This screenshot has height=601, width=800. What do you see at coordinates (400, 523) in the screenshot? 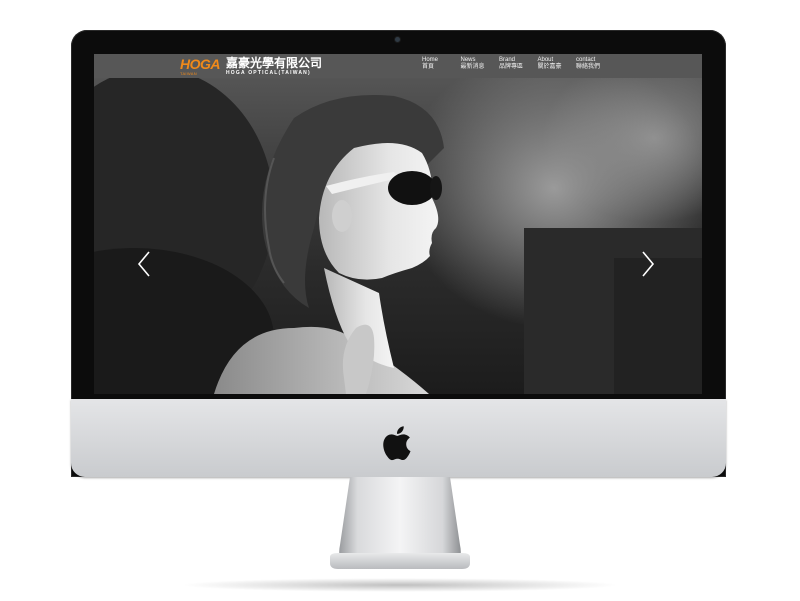
I see `imac-stand` at bounding box center [400, 523].